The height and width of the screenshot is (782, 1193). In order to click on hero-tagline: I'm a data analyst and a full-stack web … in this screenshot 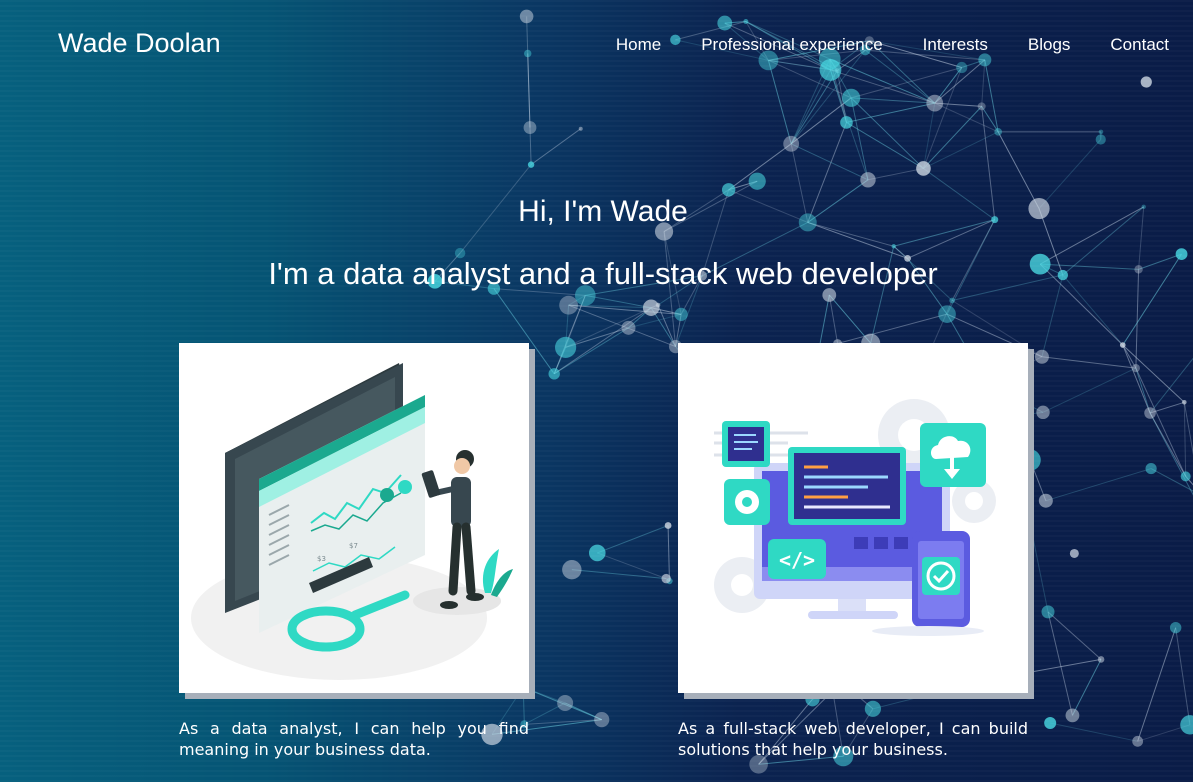, I will do `click(603, 273)`.